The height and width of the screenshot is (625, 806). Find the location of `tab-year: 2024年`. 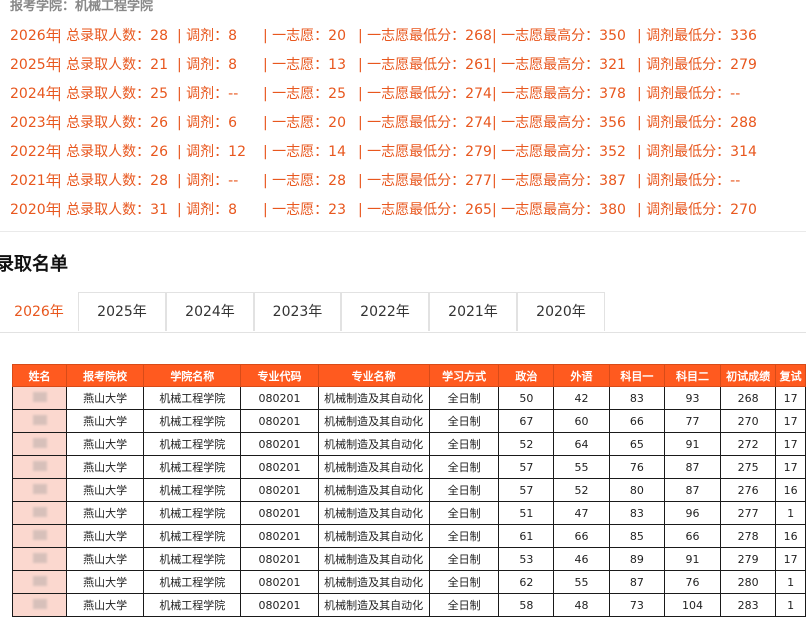

tab-year: 2024年 is located at coordinates (210, 311).